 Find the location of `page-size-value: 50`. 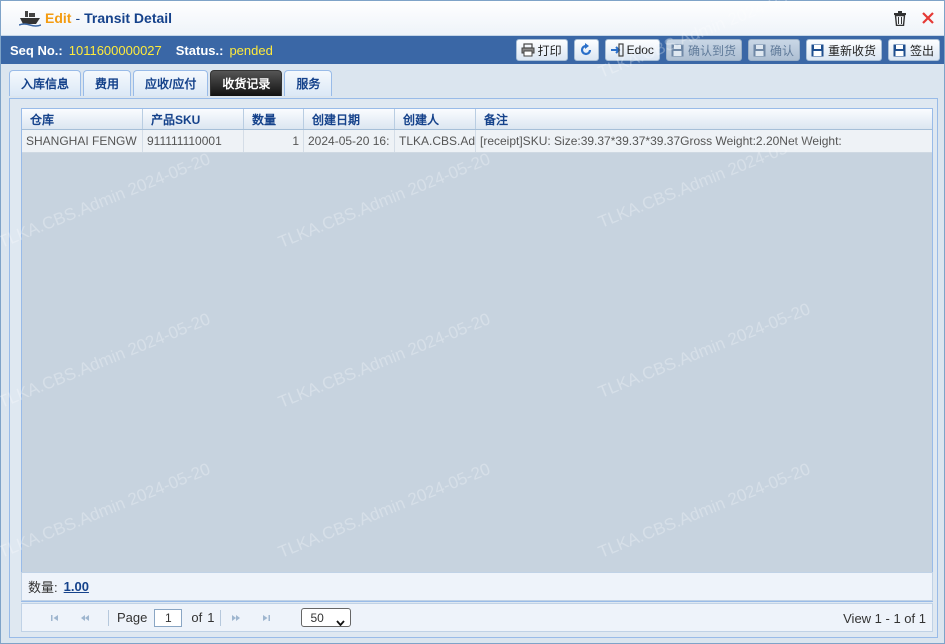

page-size-value: 50 is located at coordinates (317, 617).